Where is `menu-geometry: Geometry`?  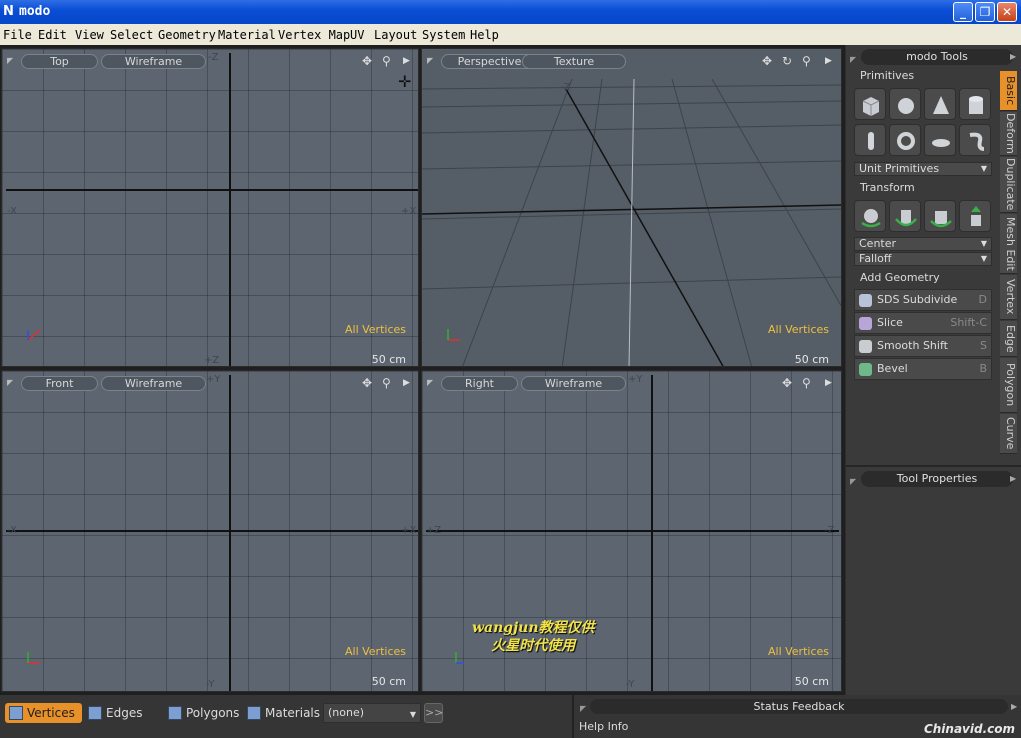 menu-geometry: Geometry is located at coordinates (187, 35).